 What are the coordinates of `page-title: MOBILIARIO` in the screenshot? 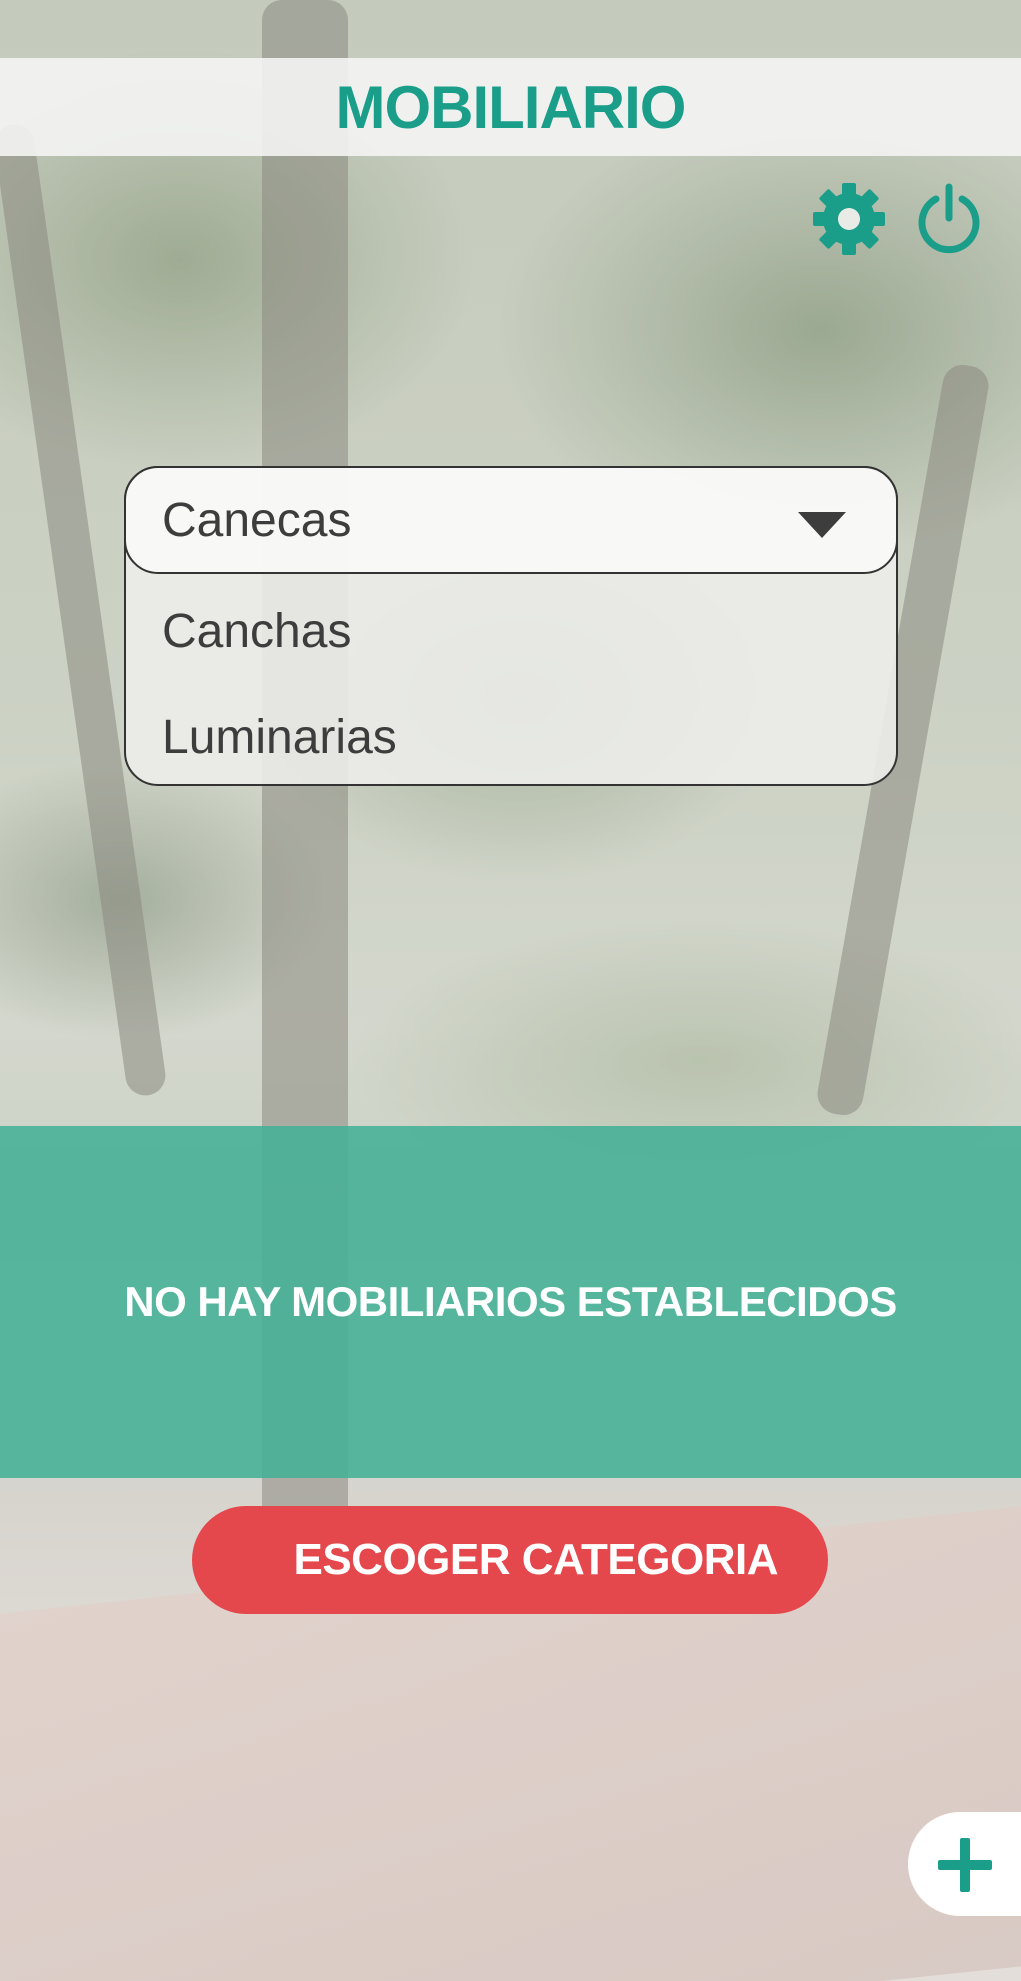 It's located at (511, 107).